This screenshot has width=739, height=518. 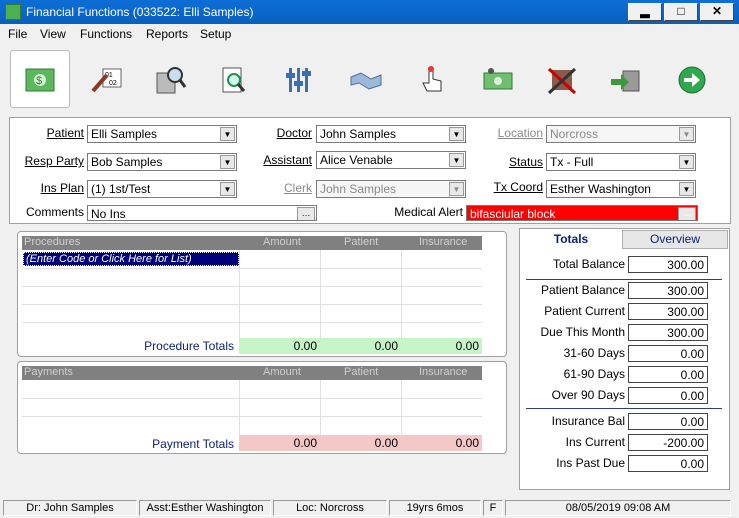 What do you see at coordinates (681, 12) in the screenshot?
I see `maximize-button: □` at bounding box center [681, 12].